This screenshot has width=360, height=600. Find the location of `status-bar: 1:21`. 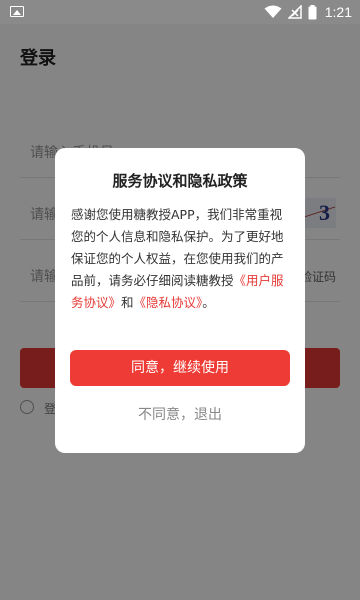

status-bar: 1:21 is located at coordinates (180, 12).